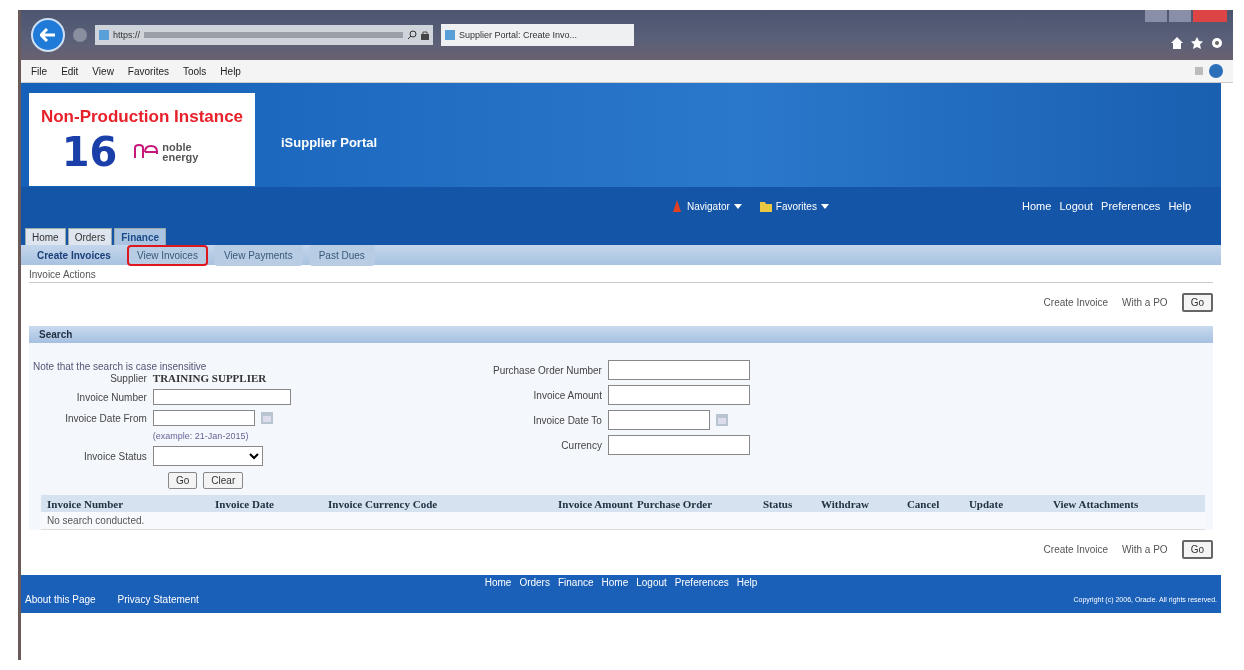 The width and height of the screenshot is (1244, 670). Describe the element at coordinates (621, 276) in the screenshot. I see `section-title: Invoice Actions` at that location.